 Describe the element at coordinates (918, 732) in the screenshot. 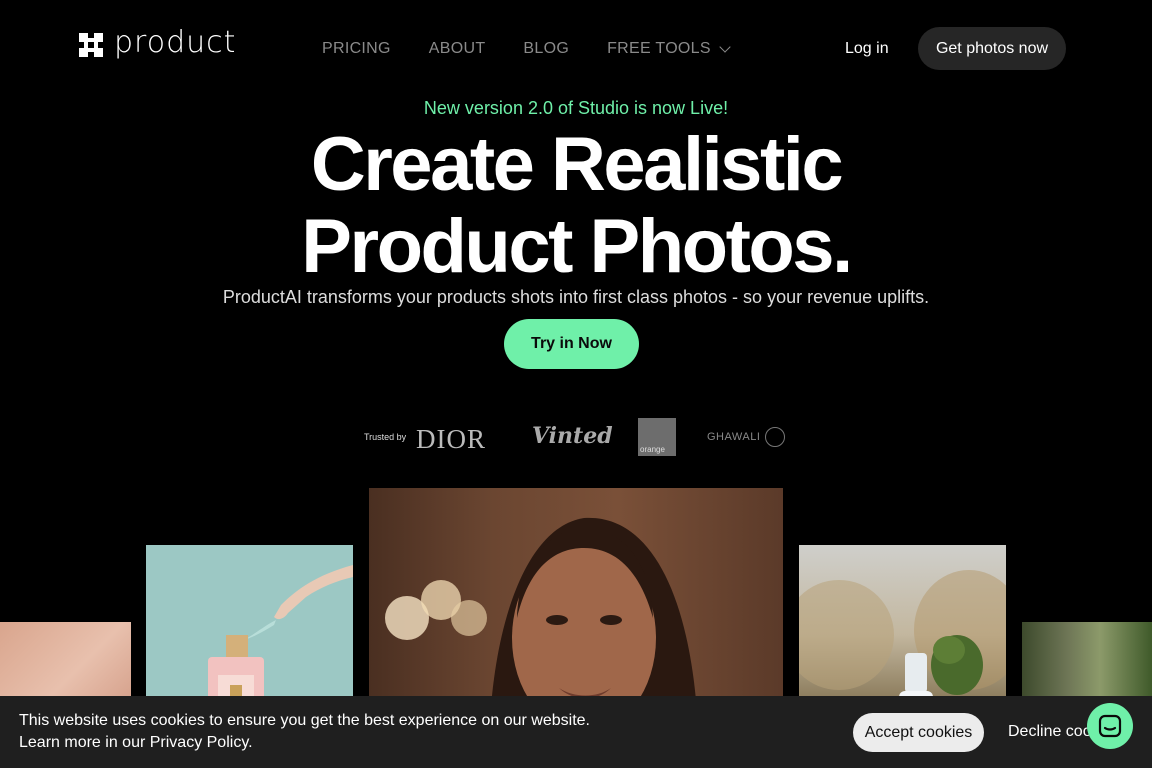

I see `accept-cookies-button: Accept cookies` at that location.